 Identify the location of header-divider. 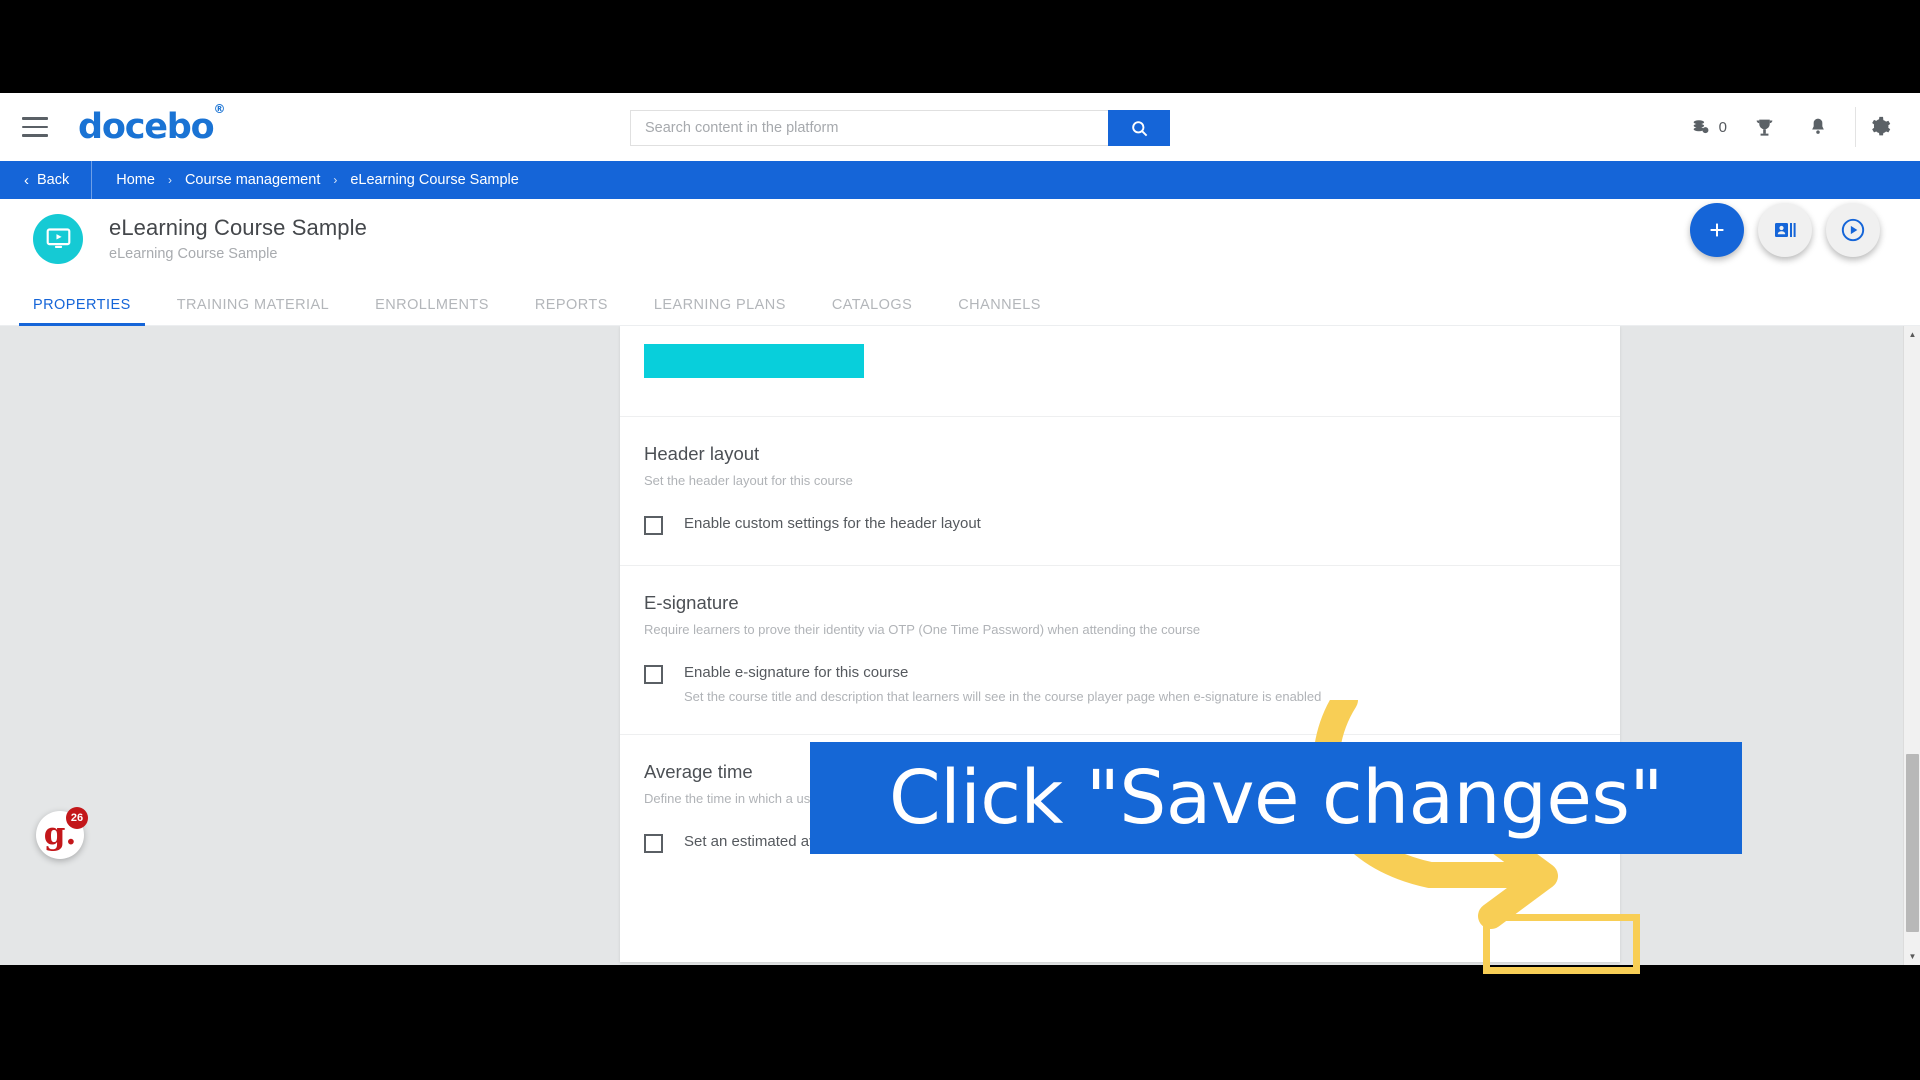
(1855, 127).